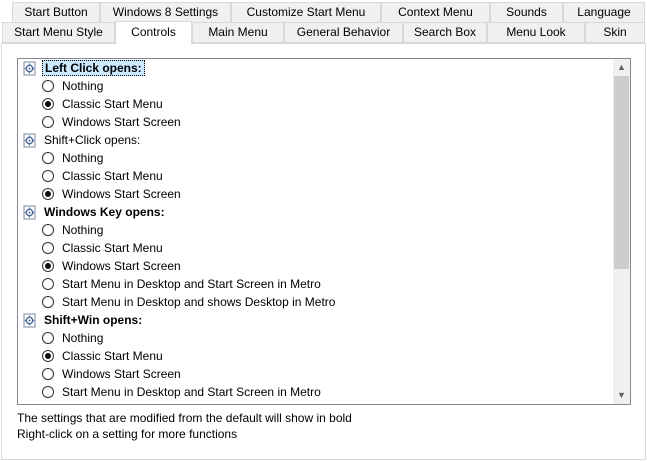 This screenshot has width=647, height=461. Describe the element at coordinates (165, 12) in the screenshot. I see `tab-windows-8-settings: Windows 8 Settings` at that location.